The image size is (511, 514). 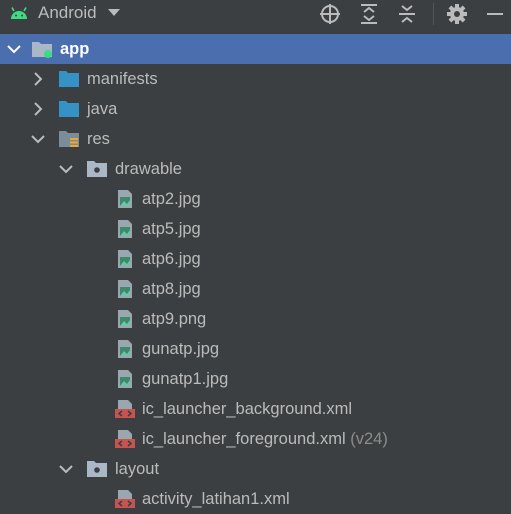 What do you see at coordinates (255, 289) in the screenshot?
I see `tree-file-image: atp8.jpg` at bounding box center [255, 289].